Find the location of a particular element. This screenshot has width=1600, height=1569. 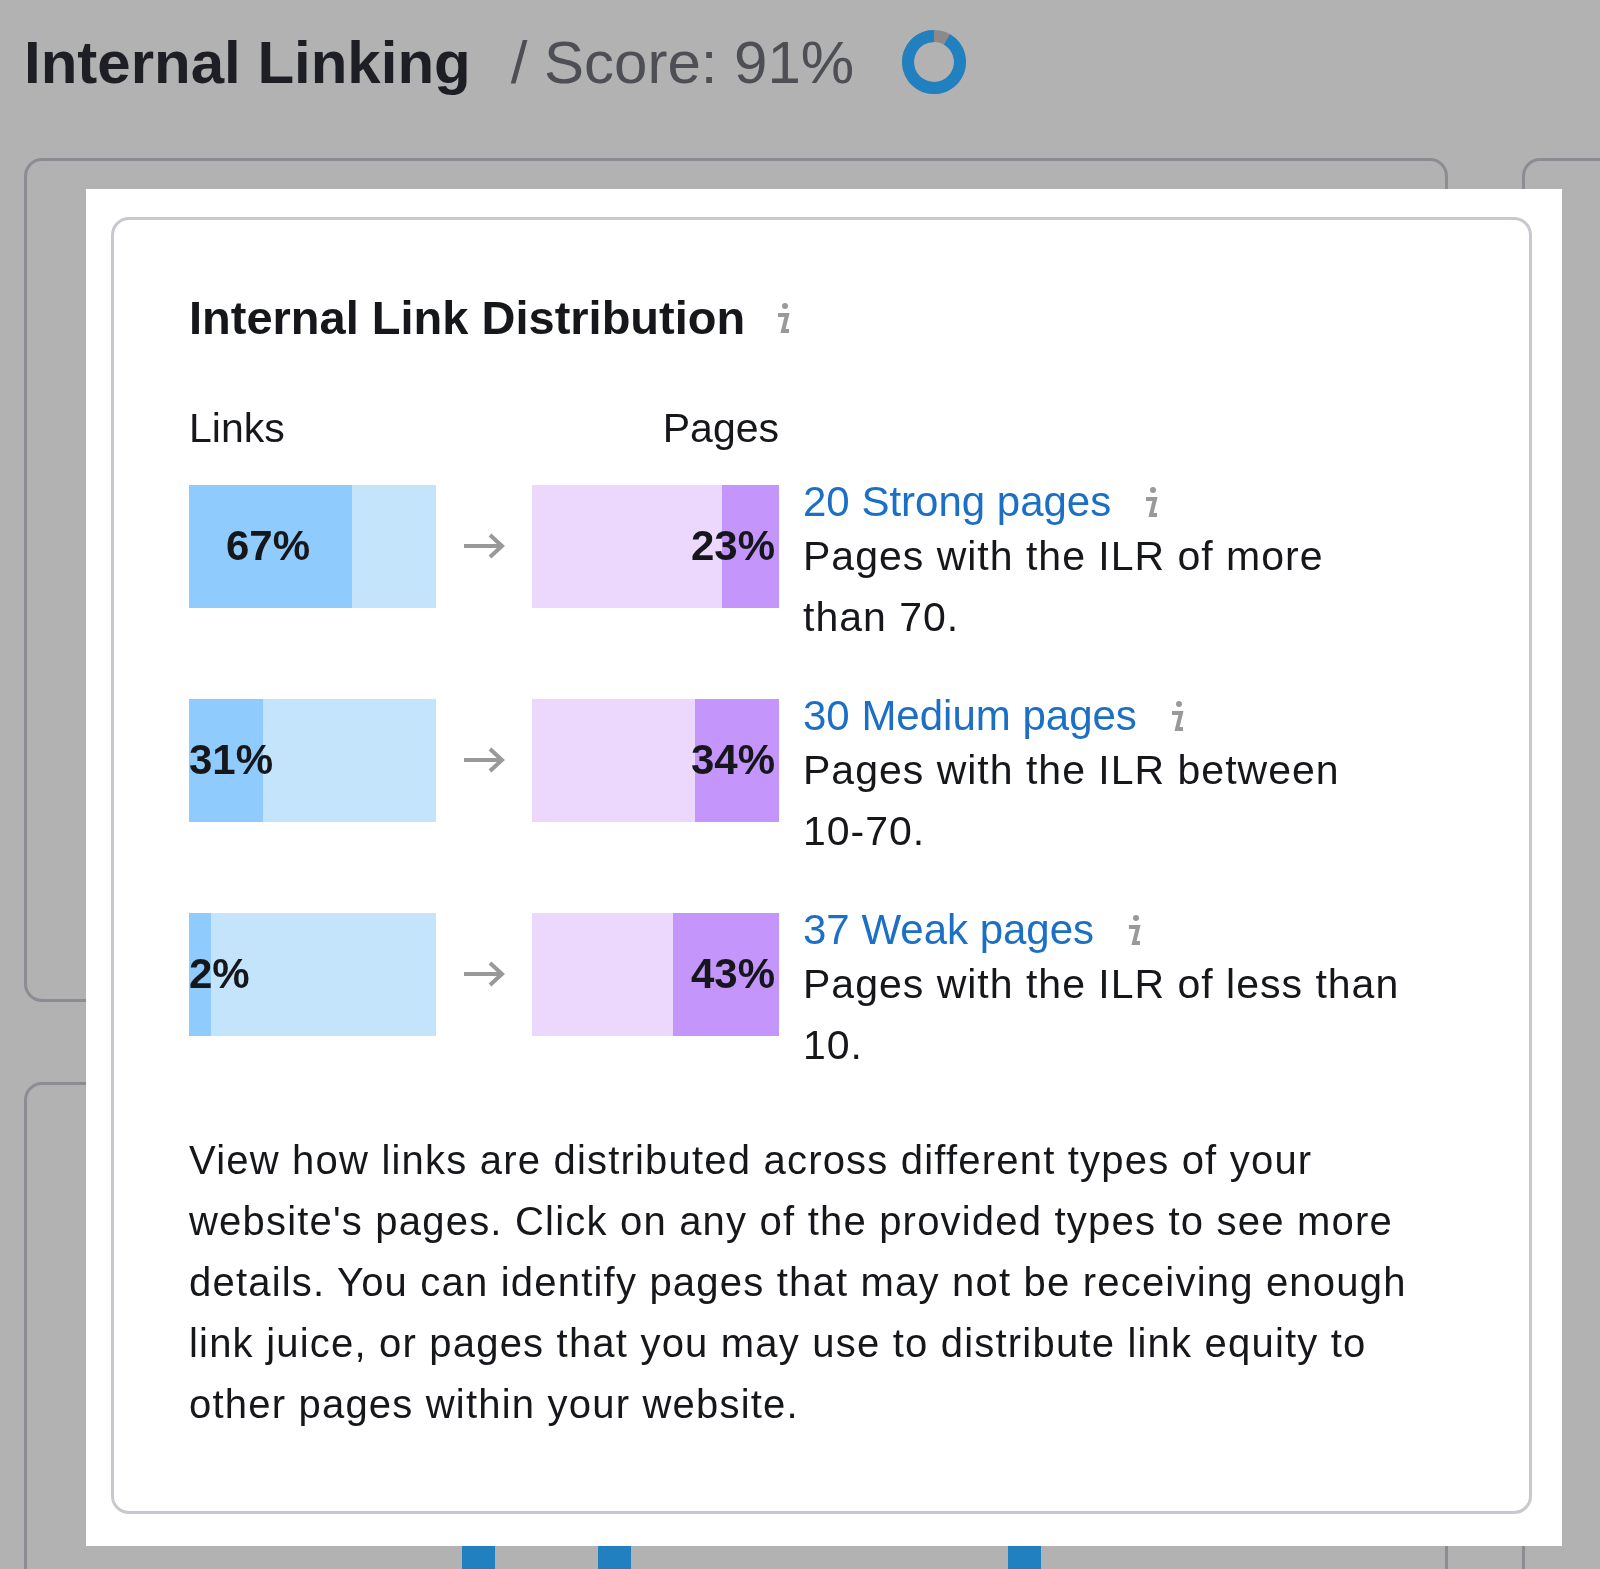

pages-percent: 23% is located at coordinates (732, 546).